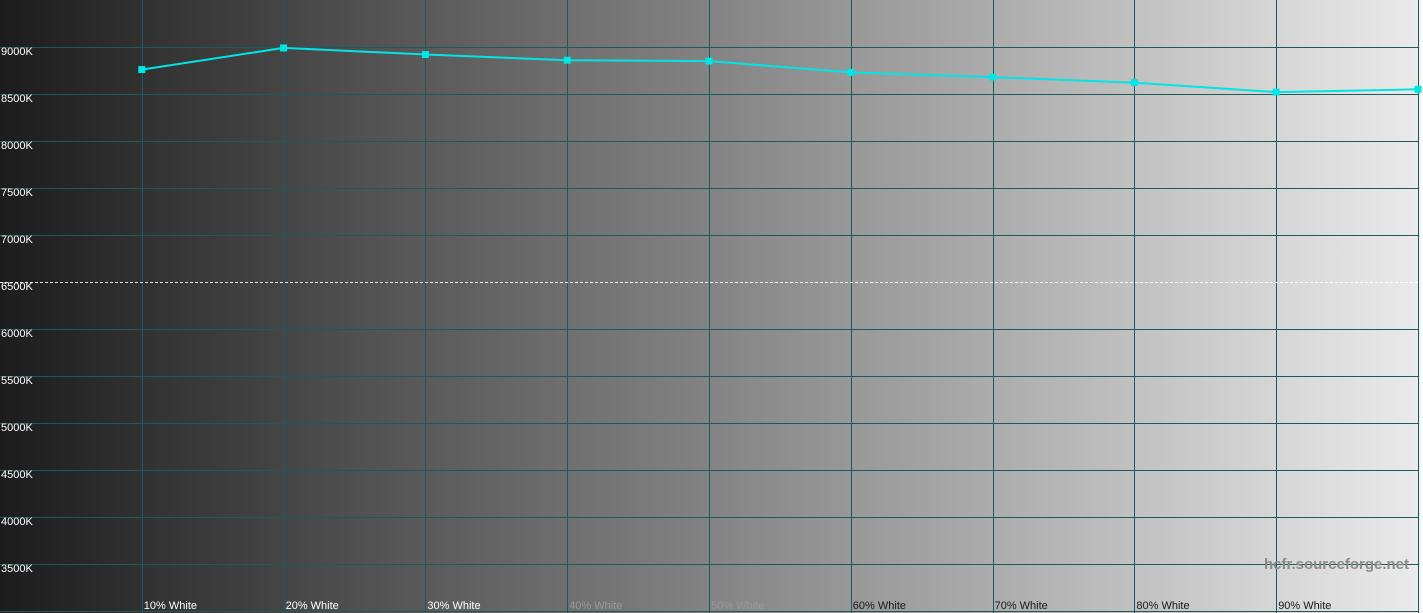 The width and height of the screenshot is (1423, 613). I want to click on x-tick-label: 10% White, so click(170, 606).